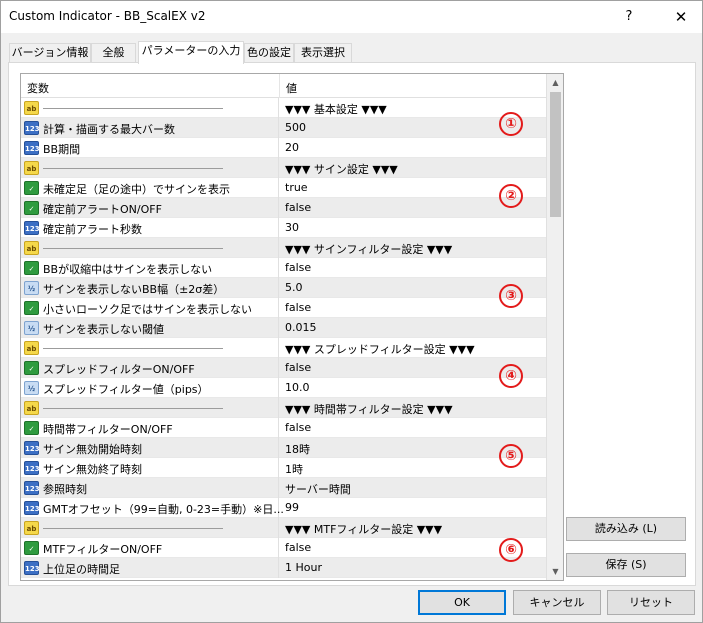 The width and height of the screenshot is (703, 623). Describe the element at coordinates (555, 82) in the screenshot. I see `scroll-up-arrow-icon: ▲` at that location.